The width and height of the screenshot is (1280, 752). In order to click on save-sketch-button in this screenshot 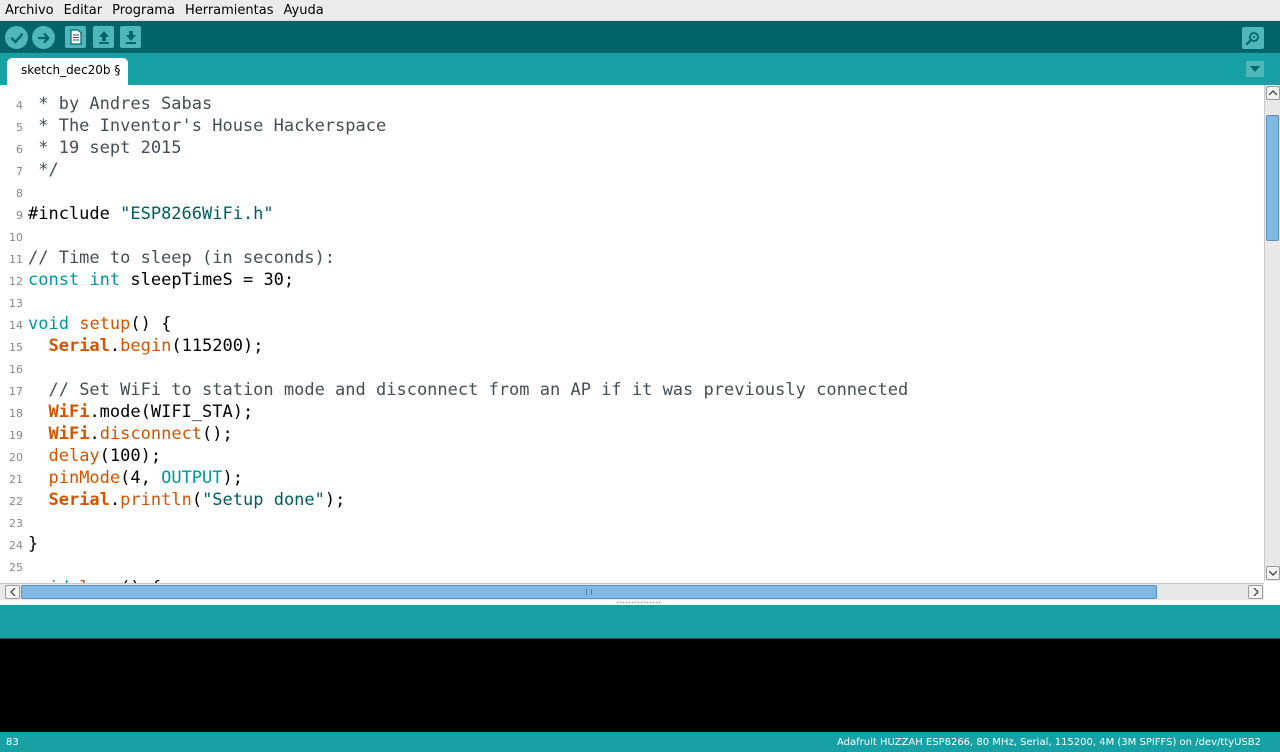, I will do `click(130, 37)`.